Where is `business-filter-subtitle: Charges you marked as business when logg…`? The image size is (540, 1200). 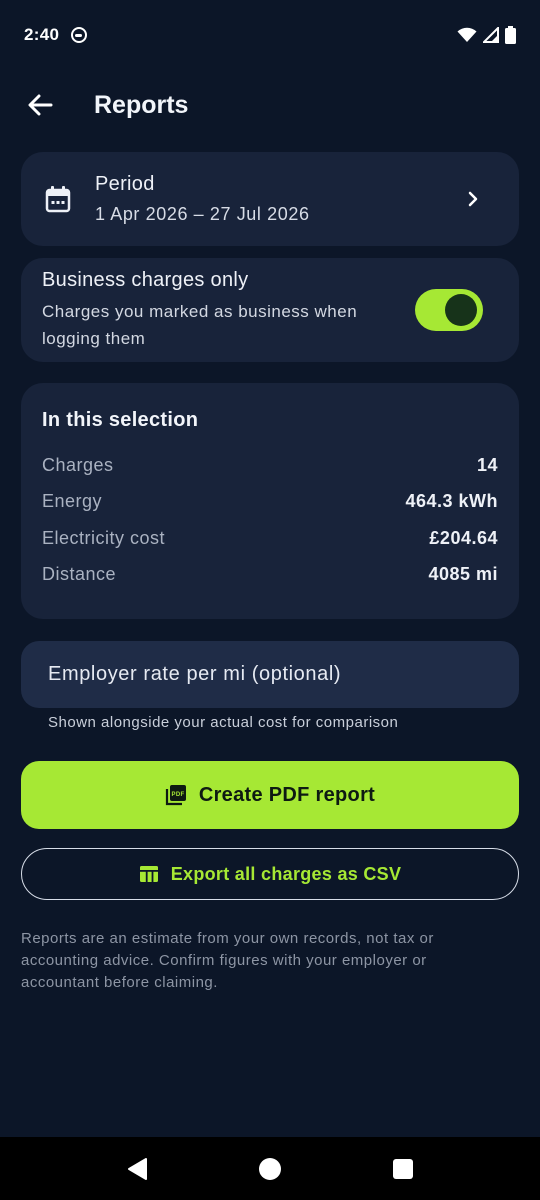 business-filter-subtitle: Charges you marked as business when logg… is located at coordinates (200, 324).